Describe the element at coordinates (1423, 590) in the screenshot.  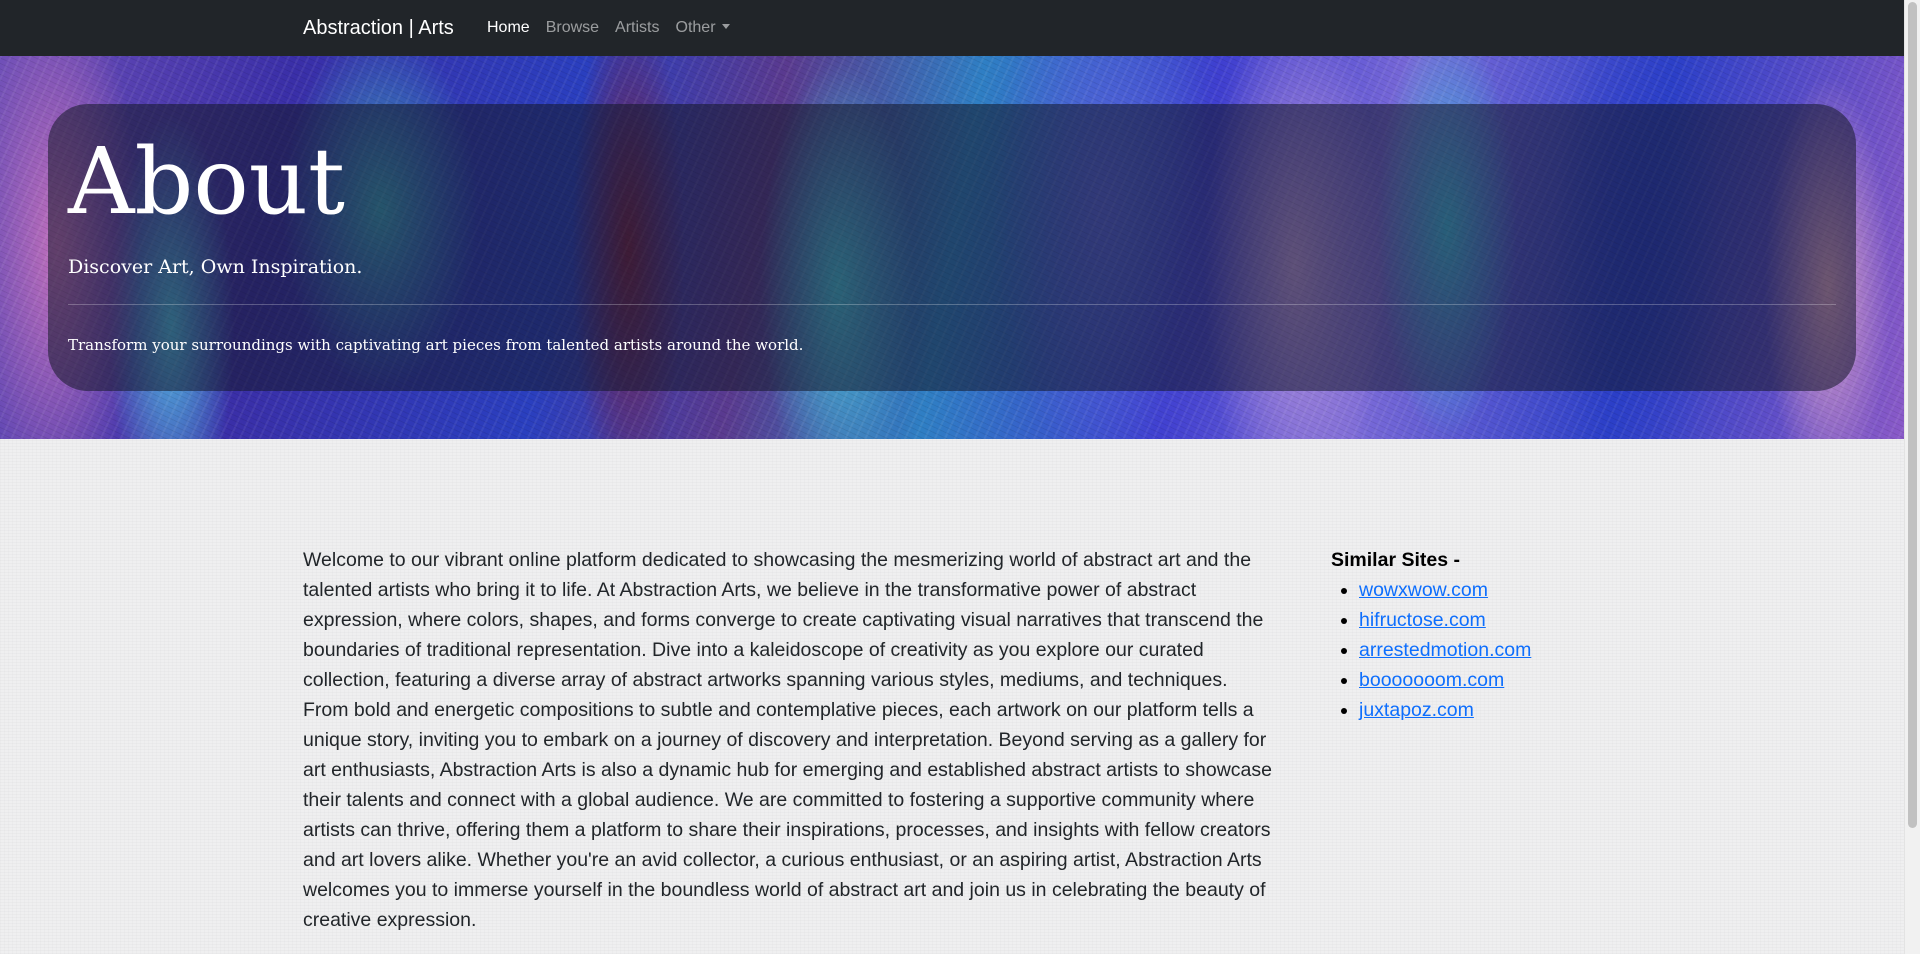
I see `similar-site-link: wowxwow.com` at that location.